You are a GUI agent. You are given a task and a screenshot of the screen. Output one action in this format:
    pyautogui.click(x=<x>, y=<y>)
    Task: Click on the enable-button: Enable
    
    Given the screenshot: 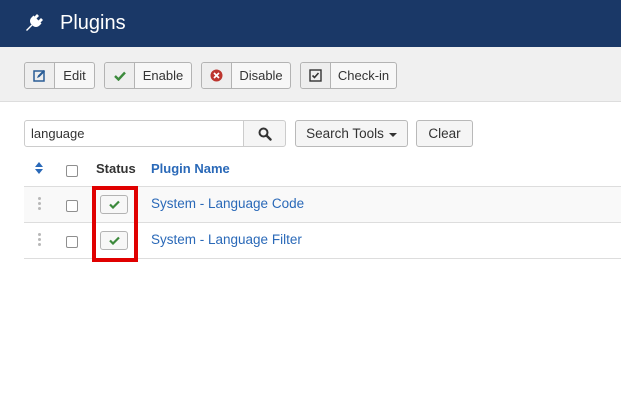 What is the action you would take?
    pyautogui.click(x=148, y=75)
    